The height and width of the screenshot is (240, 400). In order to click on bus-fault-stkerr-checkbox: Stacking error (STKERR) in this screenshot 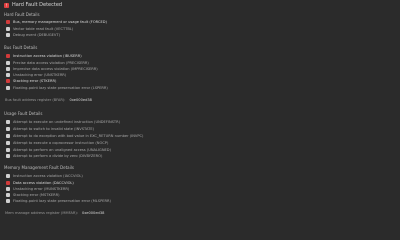, I will do `click(31, 81)`.